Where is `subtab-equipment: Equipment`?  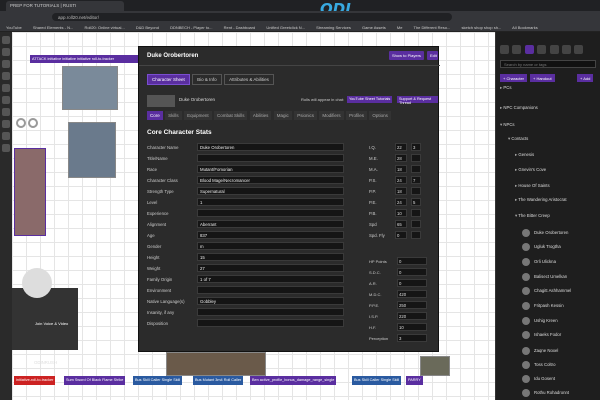 subtab-equipment: Equipment is located at coordinates (198, 115).